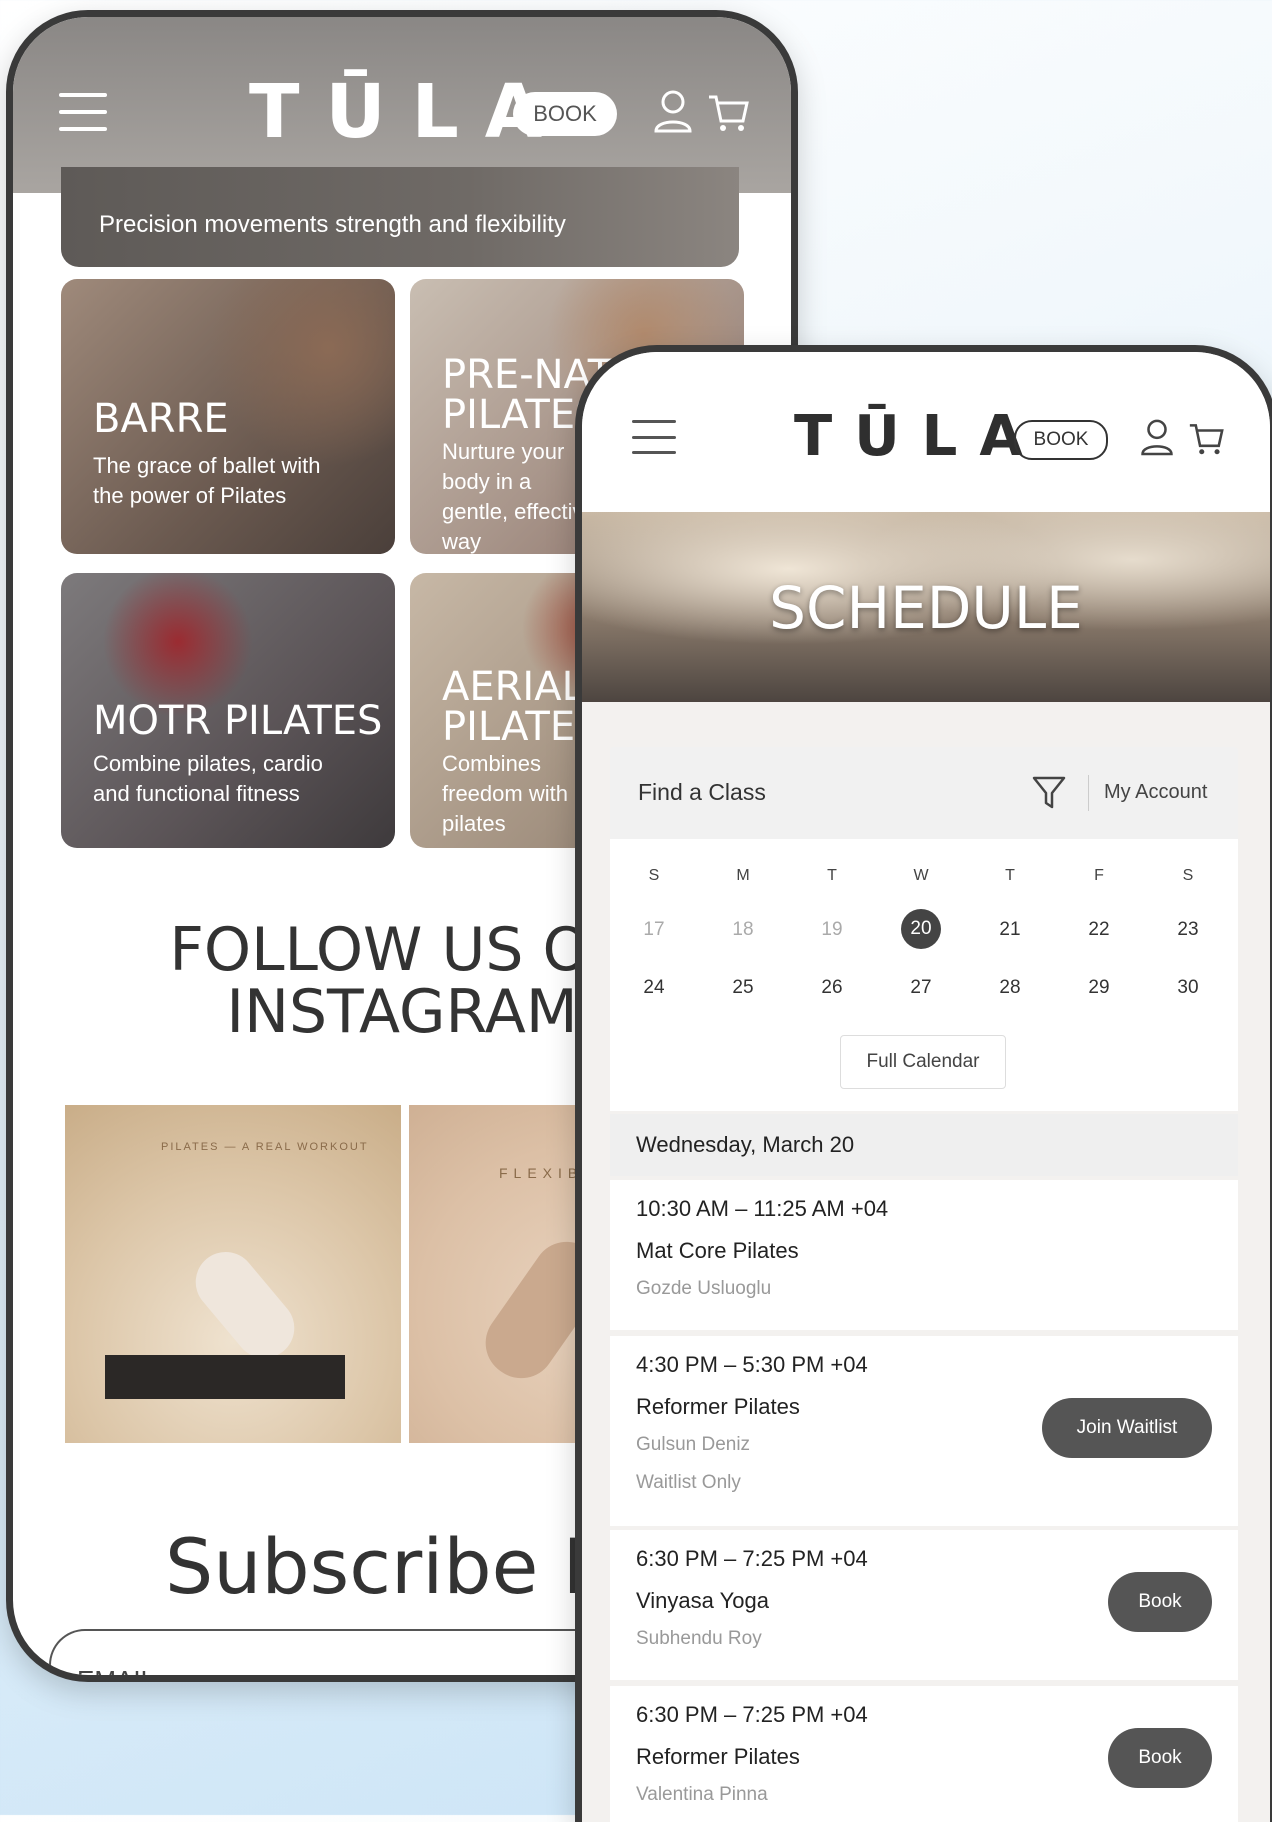 The height and width of the screenshot is (1822, 1272). What do you see at coordinates (921, 988) in the screenshot?
I see `calendar-day: 27` at bounding box center [921, 988].